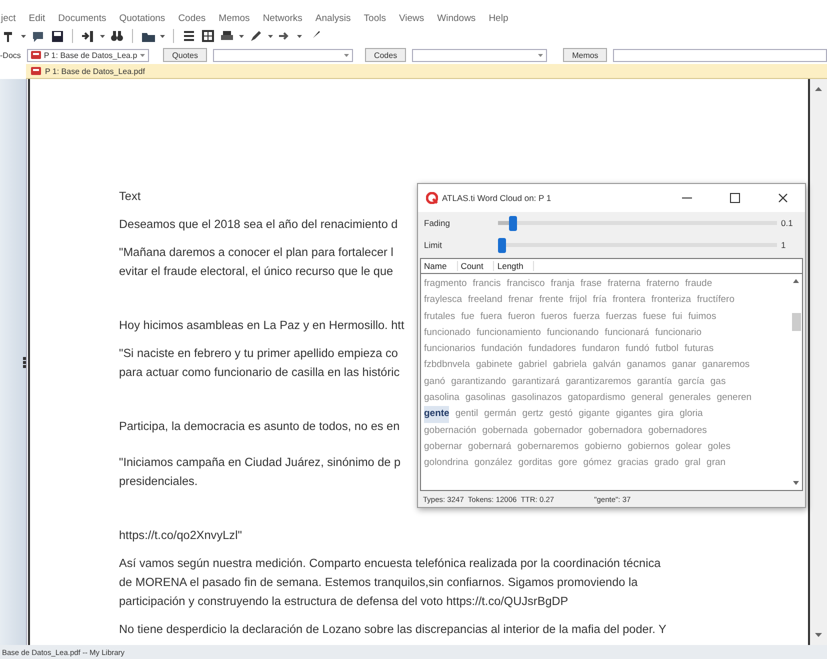 The width and height of the screenshot is (827, 659). Describe the element at coordinates (57, 36) in the screenshot. I see `save-icon` at that location.